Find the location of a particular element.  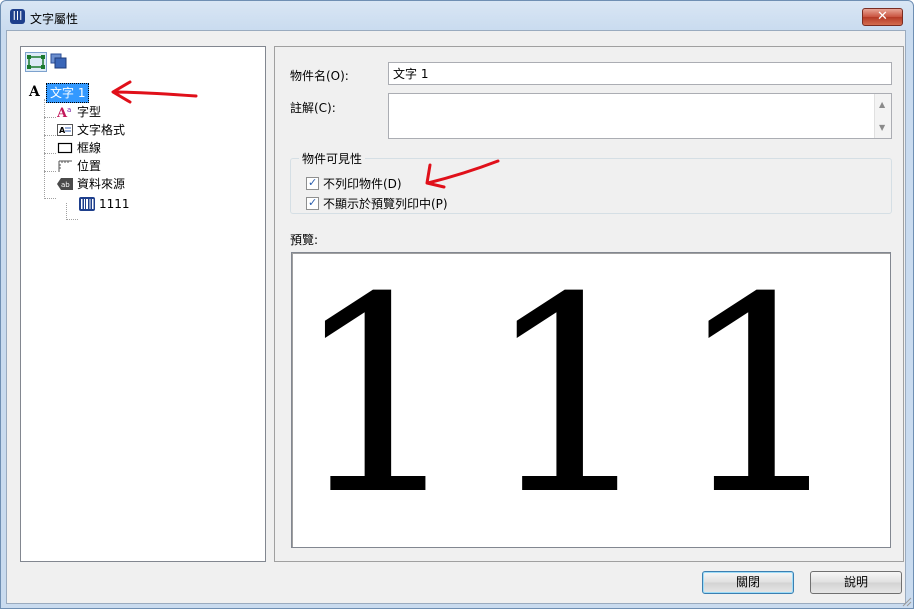

object-name-label: 物件名(O): is located at coordinates (319, 76).